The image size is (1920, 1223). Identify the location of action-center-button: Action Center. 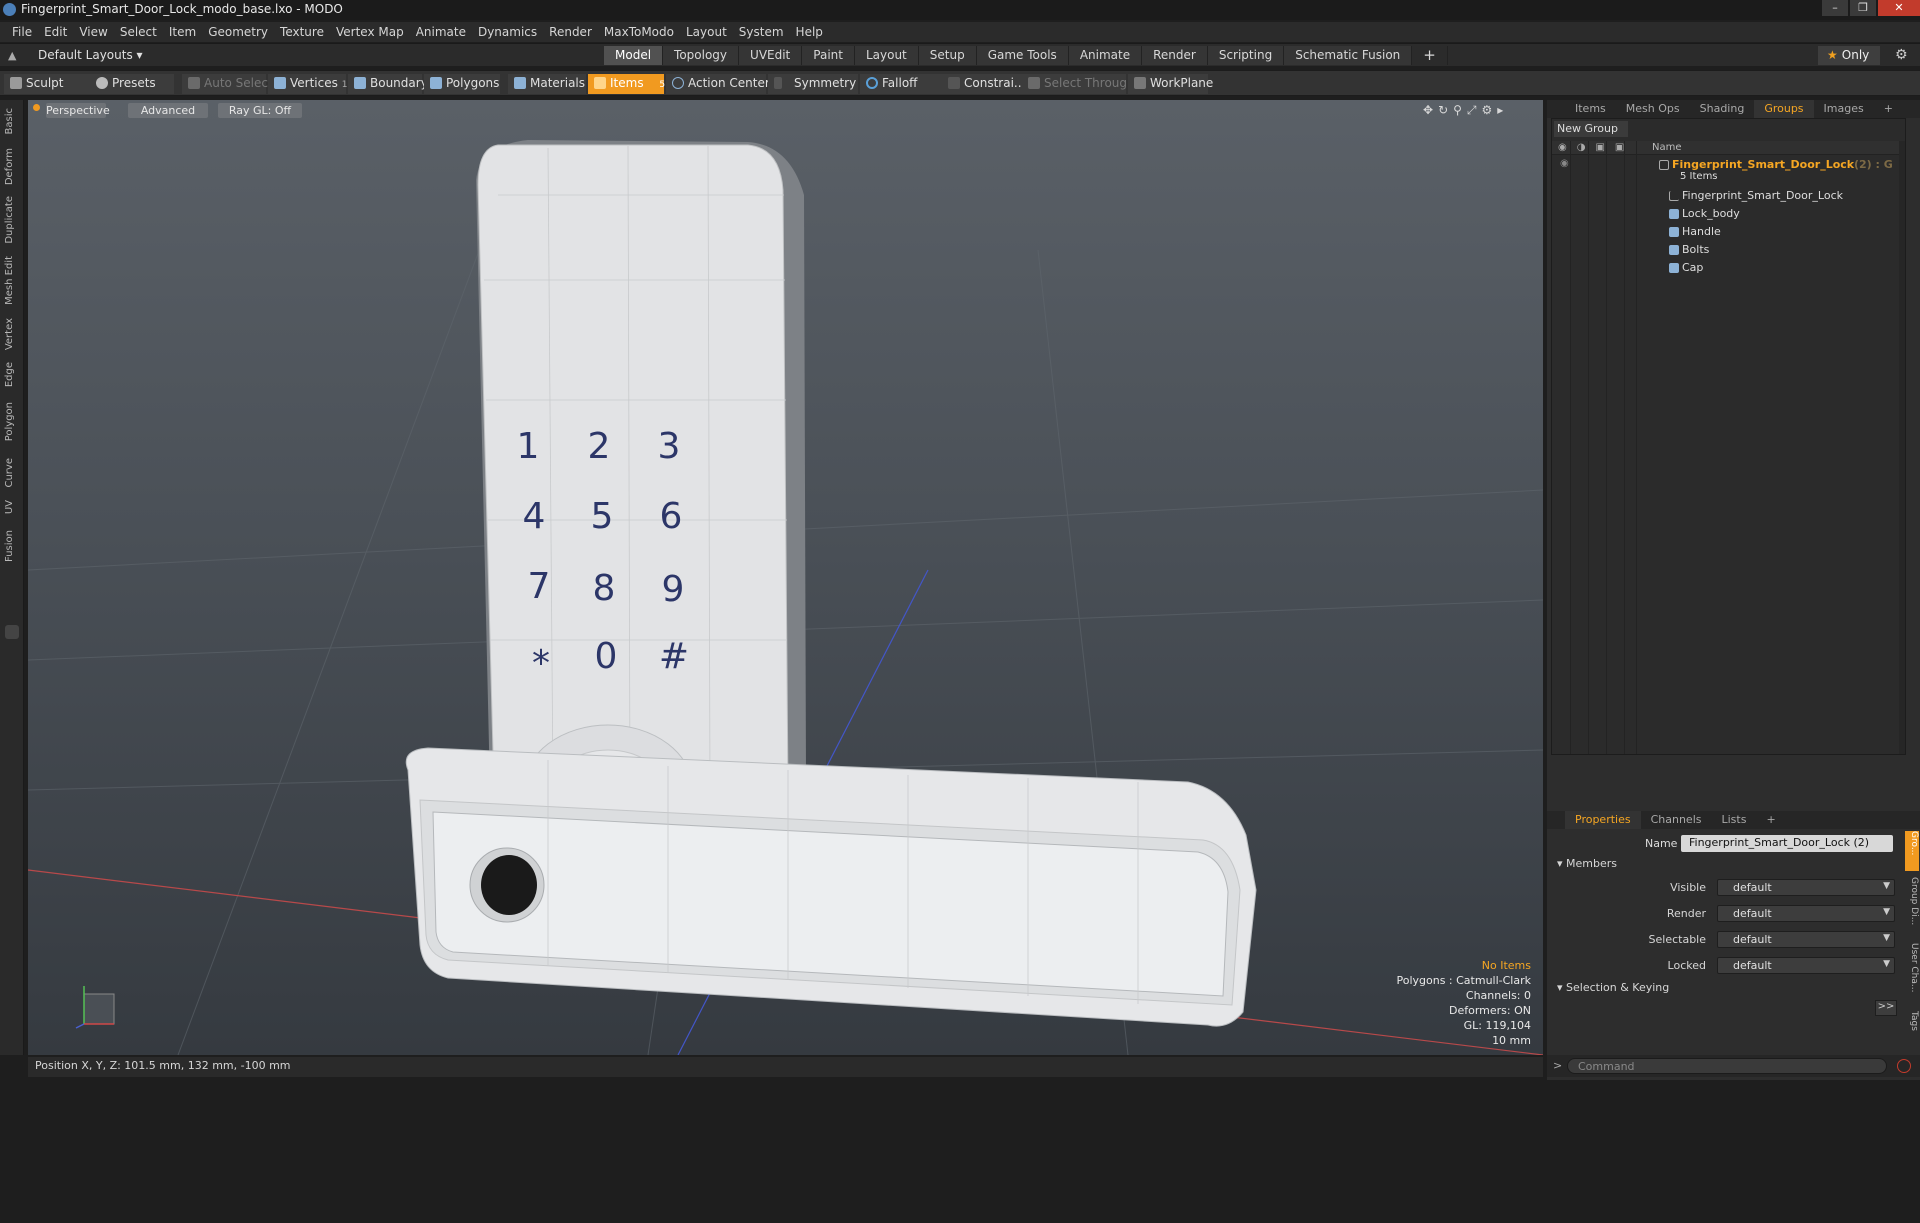
(718, 84).